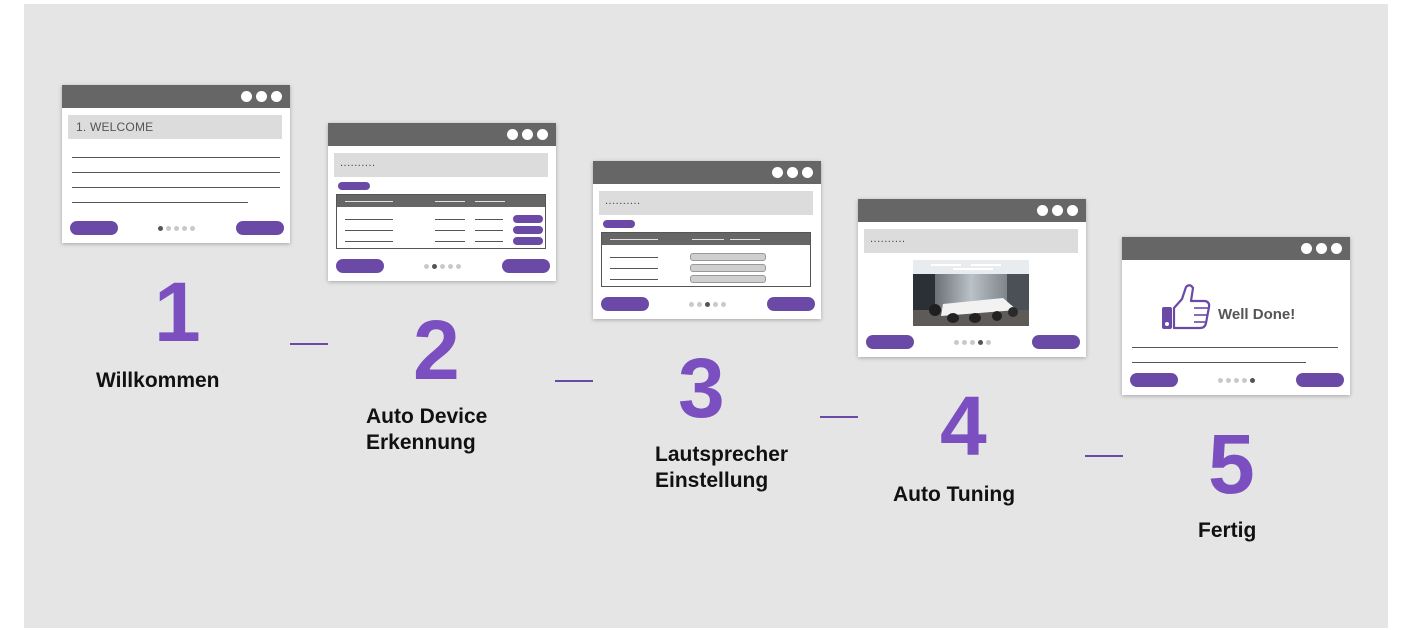 This screenshot has width=1402, height=630. Describe the element at coordinates (722, 467) in the screenshot. I see `step-3-label: Lautsprecher Einstellung` at that location.